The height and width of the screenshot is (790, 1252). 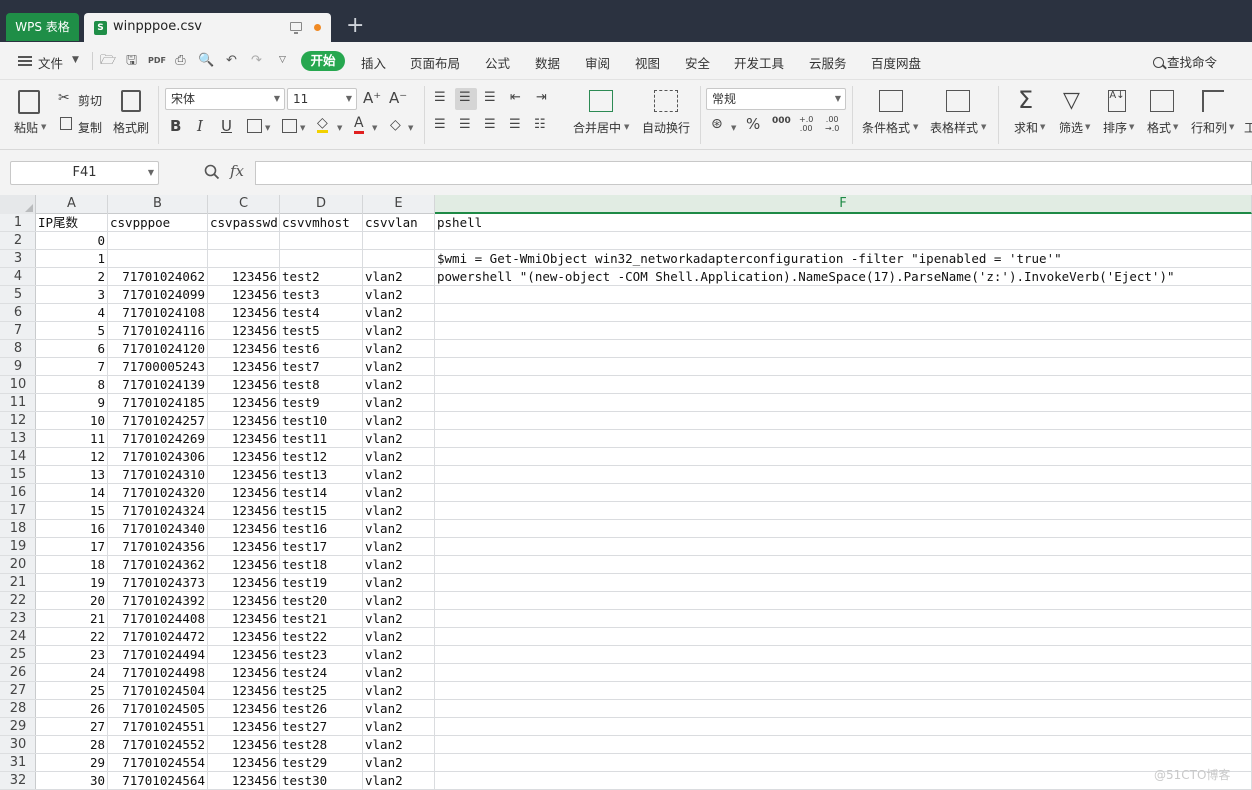 I want to click on cell-d28: test26, so click(x=321, y=709).